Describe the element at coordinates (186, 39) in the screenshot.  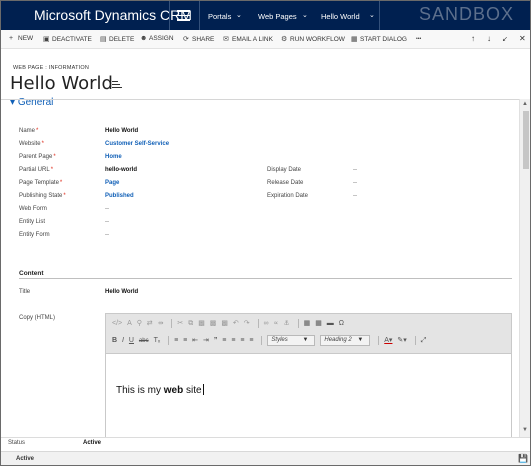
I see `share-icon: ⟳` at that location.